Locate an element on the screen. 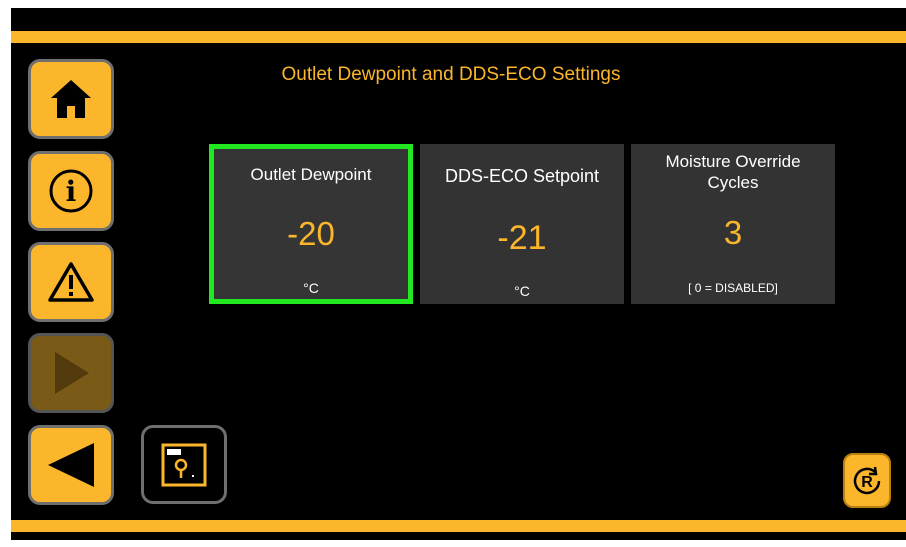 The width and height of the screenshot is (906, 547). reset-r-icon: R is located at coordinates (867, 480).